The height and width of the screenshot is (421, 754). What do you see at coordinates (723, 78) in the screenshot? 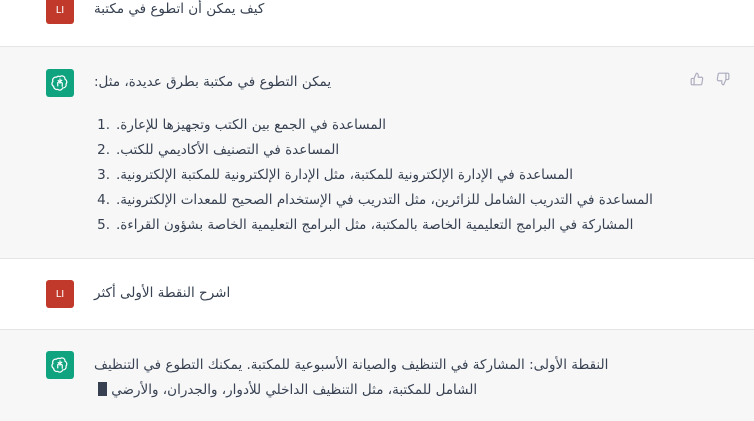
I see `thumbs-down-icon` at bounding box center [723, 78].